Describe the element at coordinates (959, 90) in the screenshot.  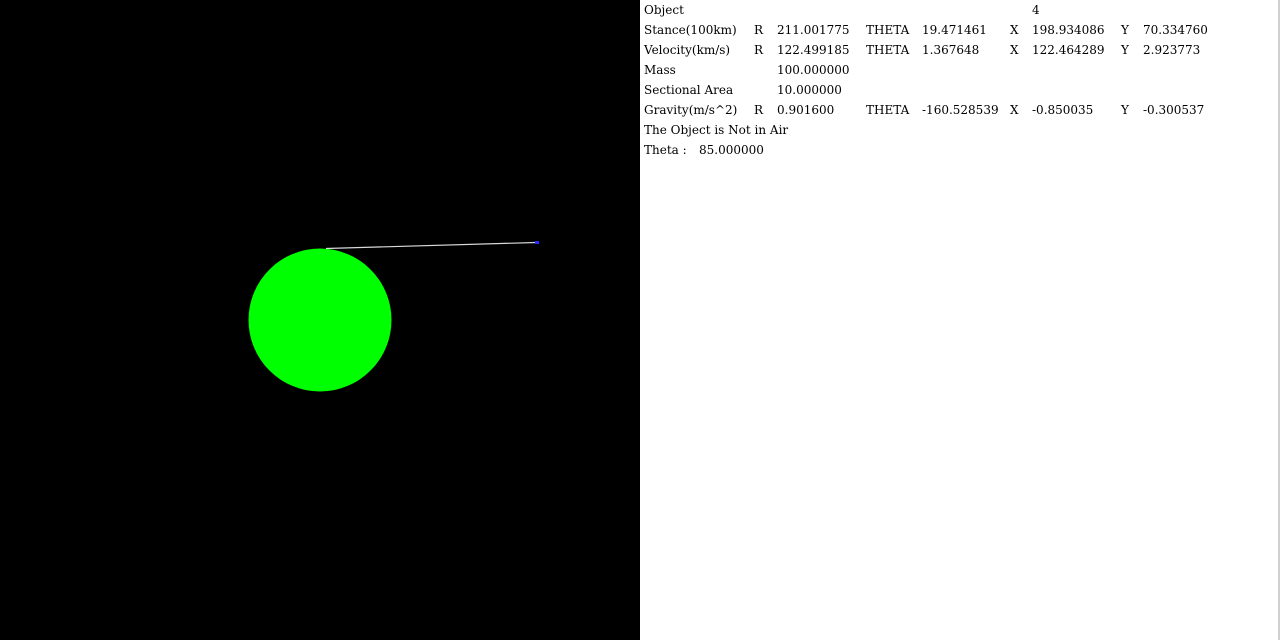
I see `sectional-area-row: Sectional Area 10.000000` at that location.